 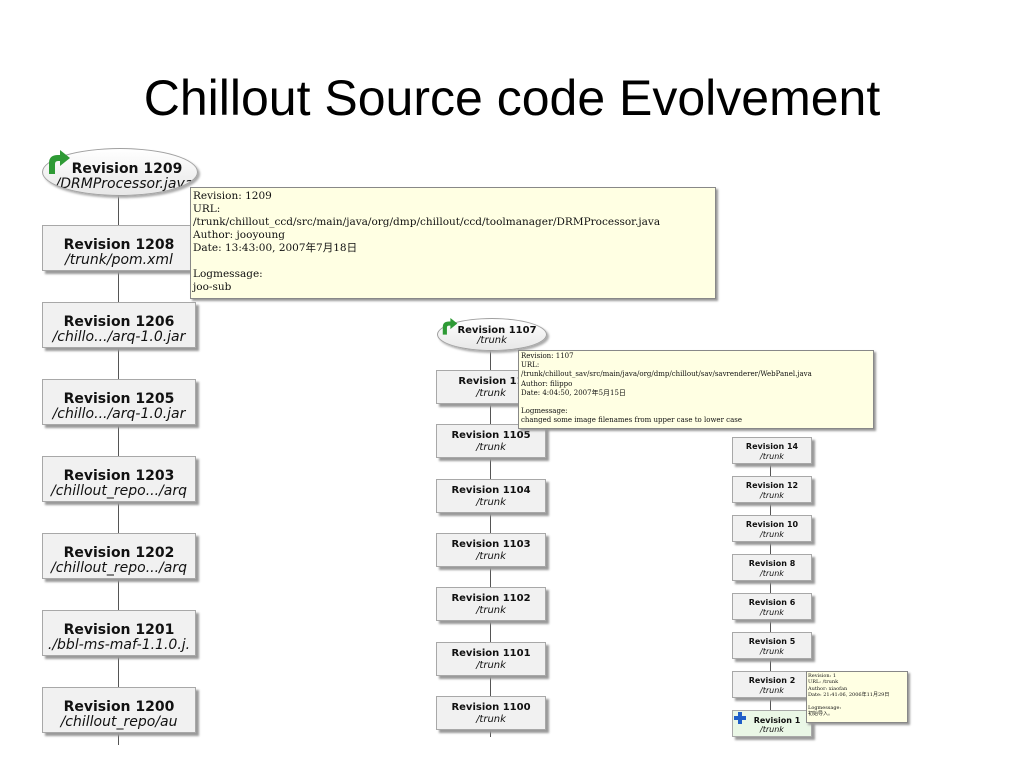 I want to click on right-revision-node: Revision 12/trunk, so click(x=772, y=489).